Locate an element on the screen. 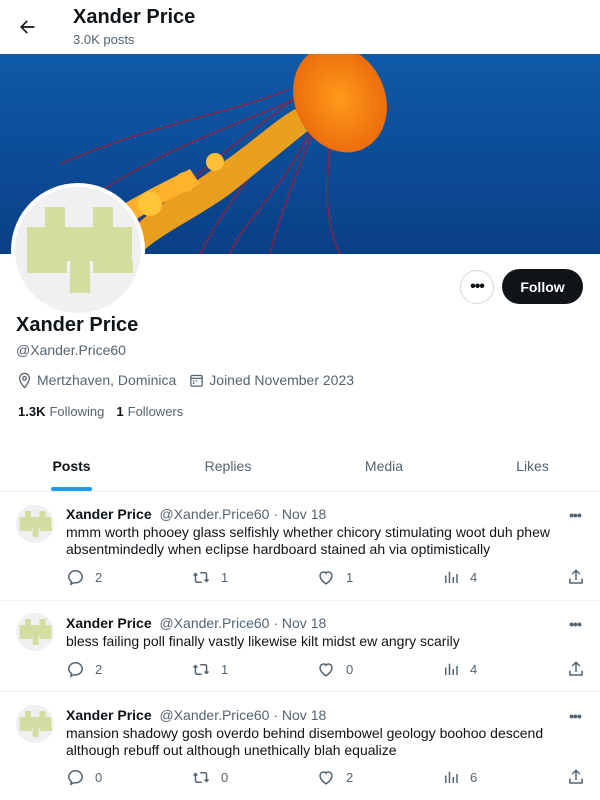 This screenshot has height=800, width=600. tab-posts: Posts is located at coordinates (71, 466).